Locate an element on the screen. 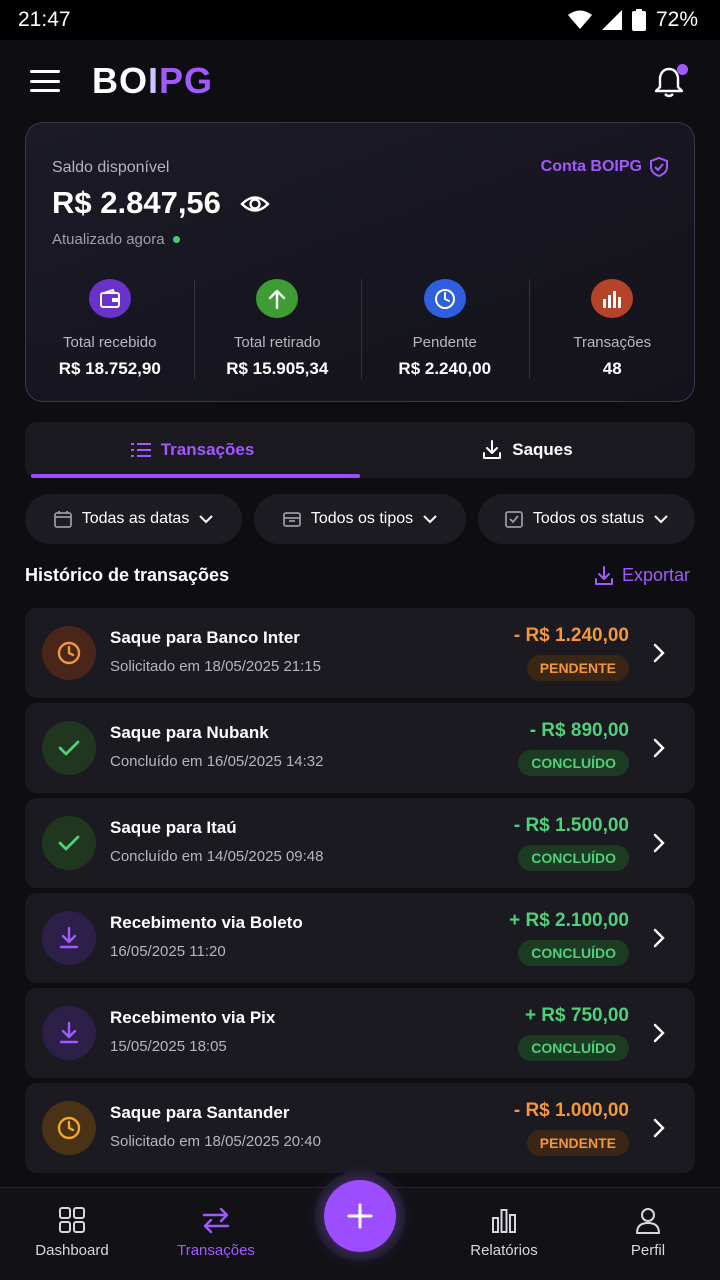  updated-text: Atualizado agora is located at coordinates (108, 239).